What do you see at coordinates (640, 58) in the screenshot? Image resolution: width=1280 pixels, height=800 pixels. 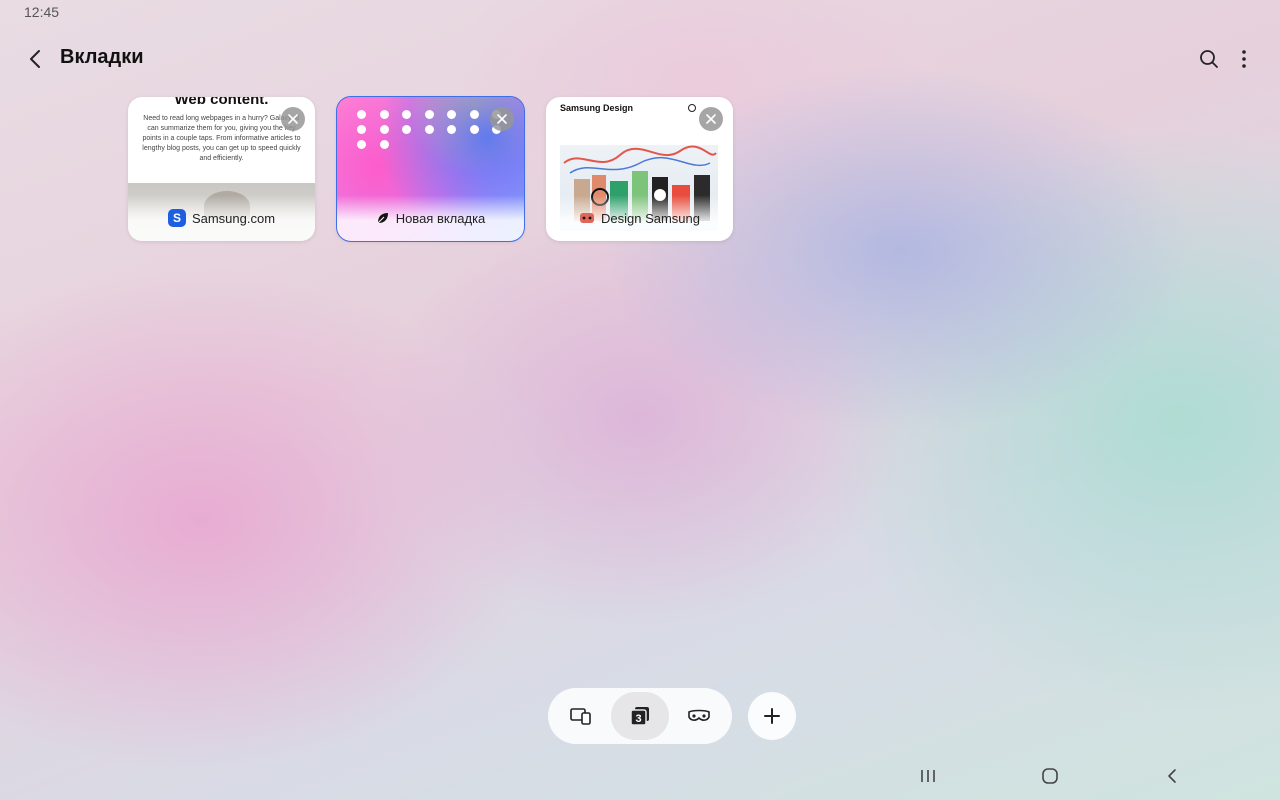 I see `header: Вкладки` at bounding box center [640, 58].